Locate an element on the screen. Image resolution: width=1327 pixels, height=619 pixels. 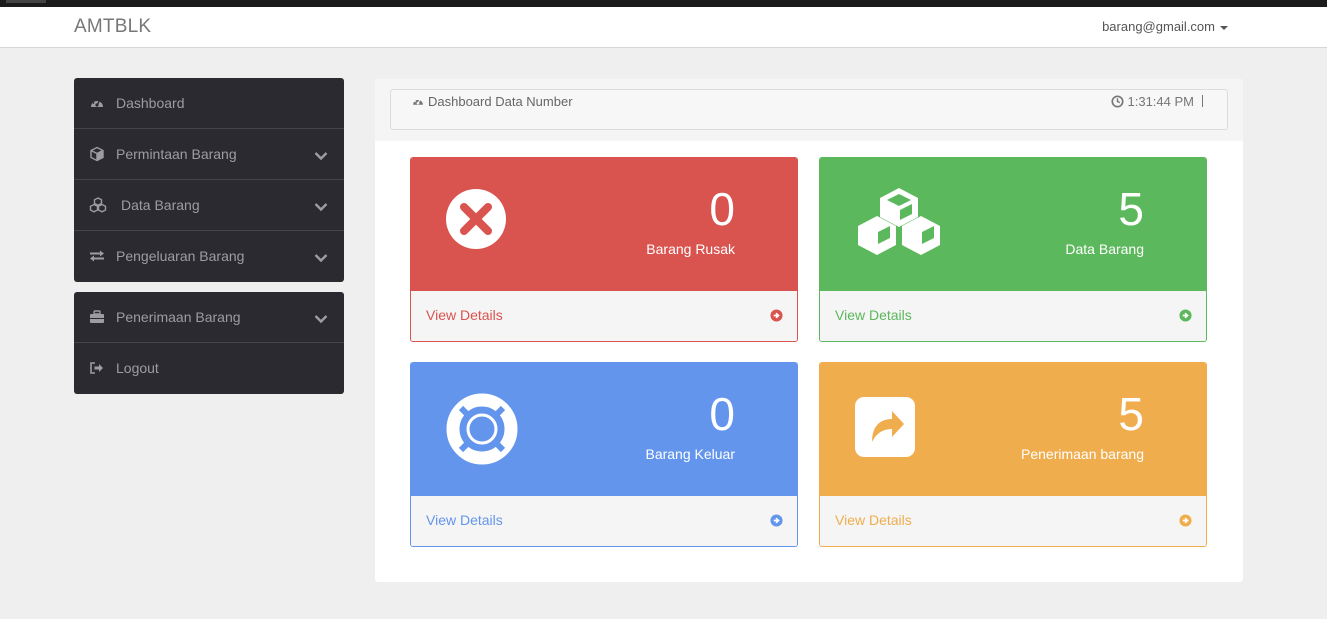
clock: 1:31:44 PM is located at coordinates (1152, 101).